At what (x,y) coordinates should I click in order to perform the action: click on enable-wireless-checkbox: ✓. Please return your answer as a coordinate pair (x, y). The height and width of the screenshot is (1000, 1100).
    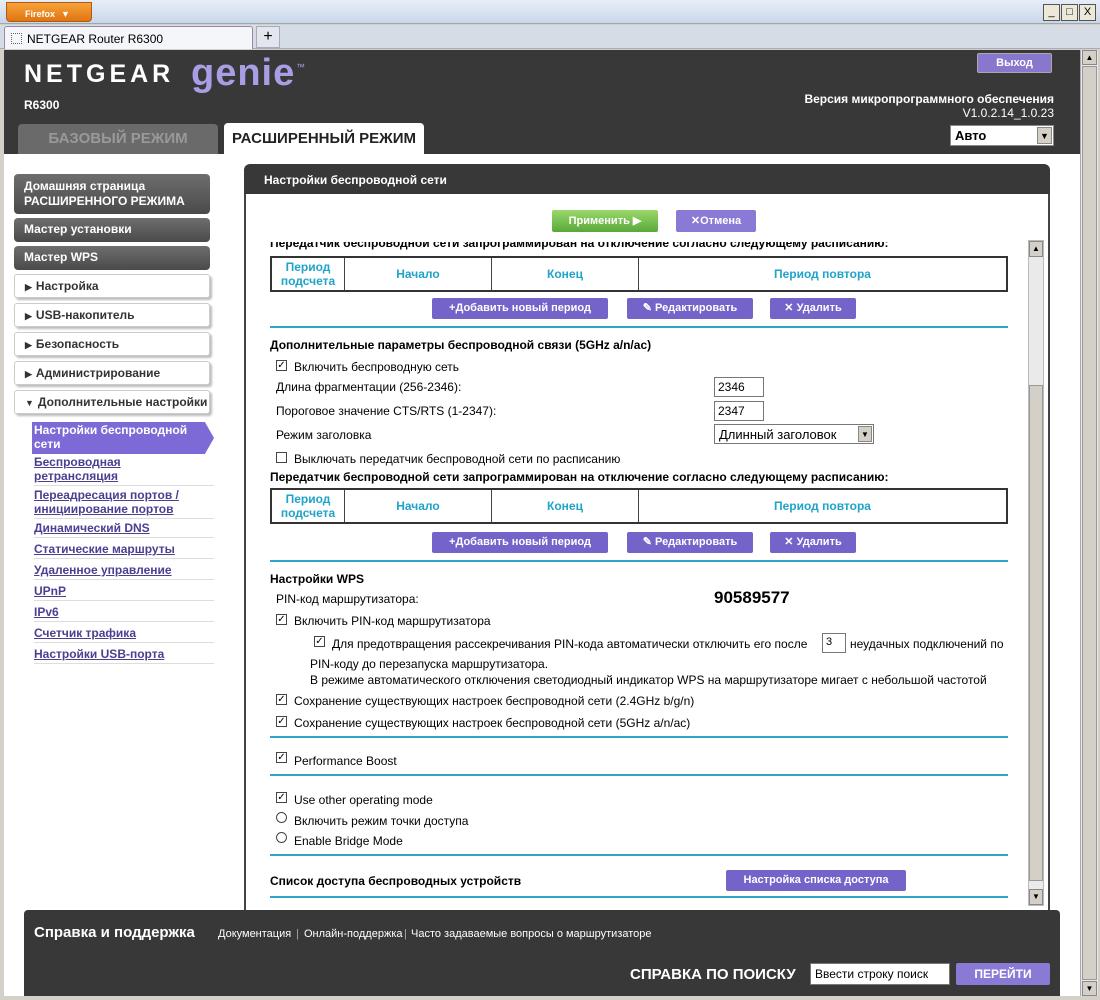
    Looking at the image, I should click on (281, 365).